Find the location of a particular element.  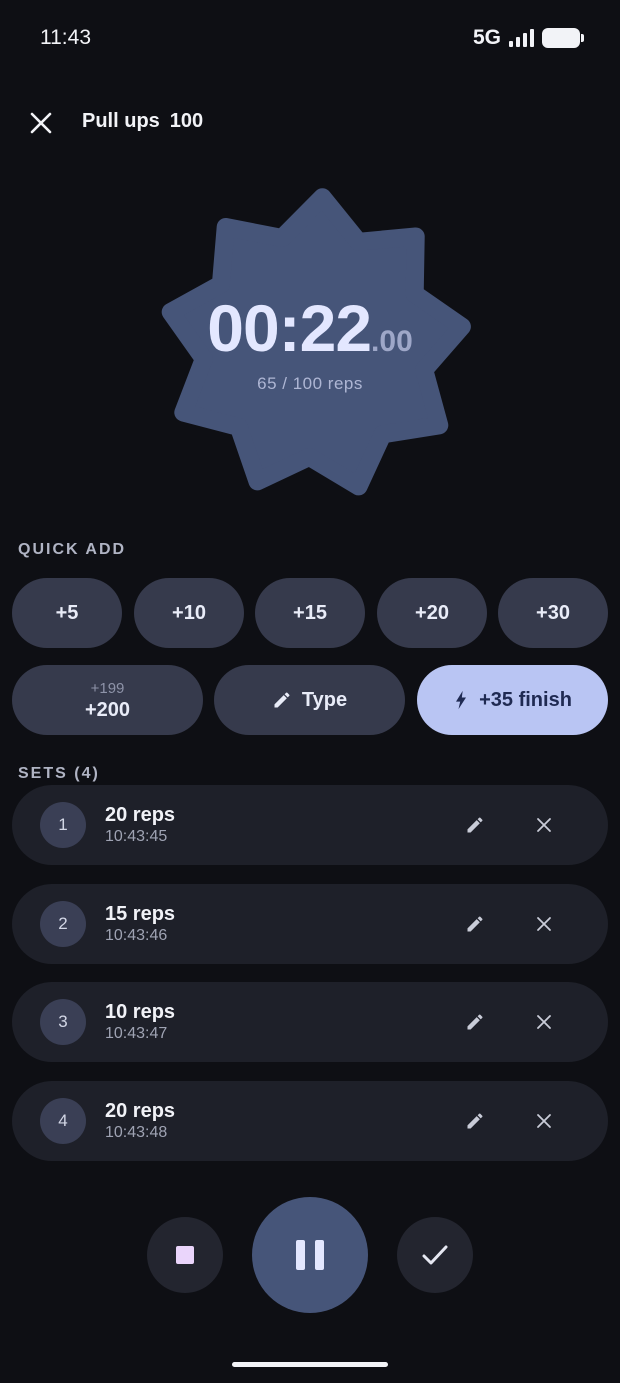

bolt-icon is located at coordinates (461, 700).